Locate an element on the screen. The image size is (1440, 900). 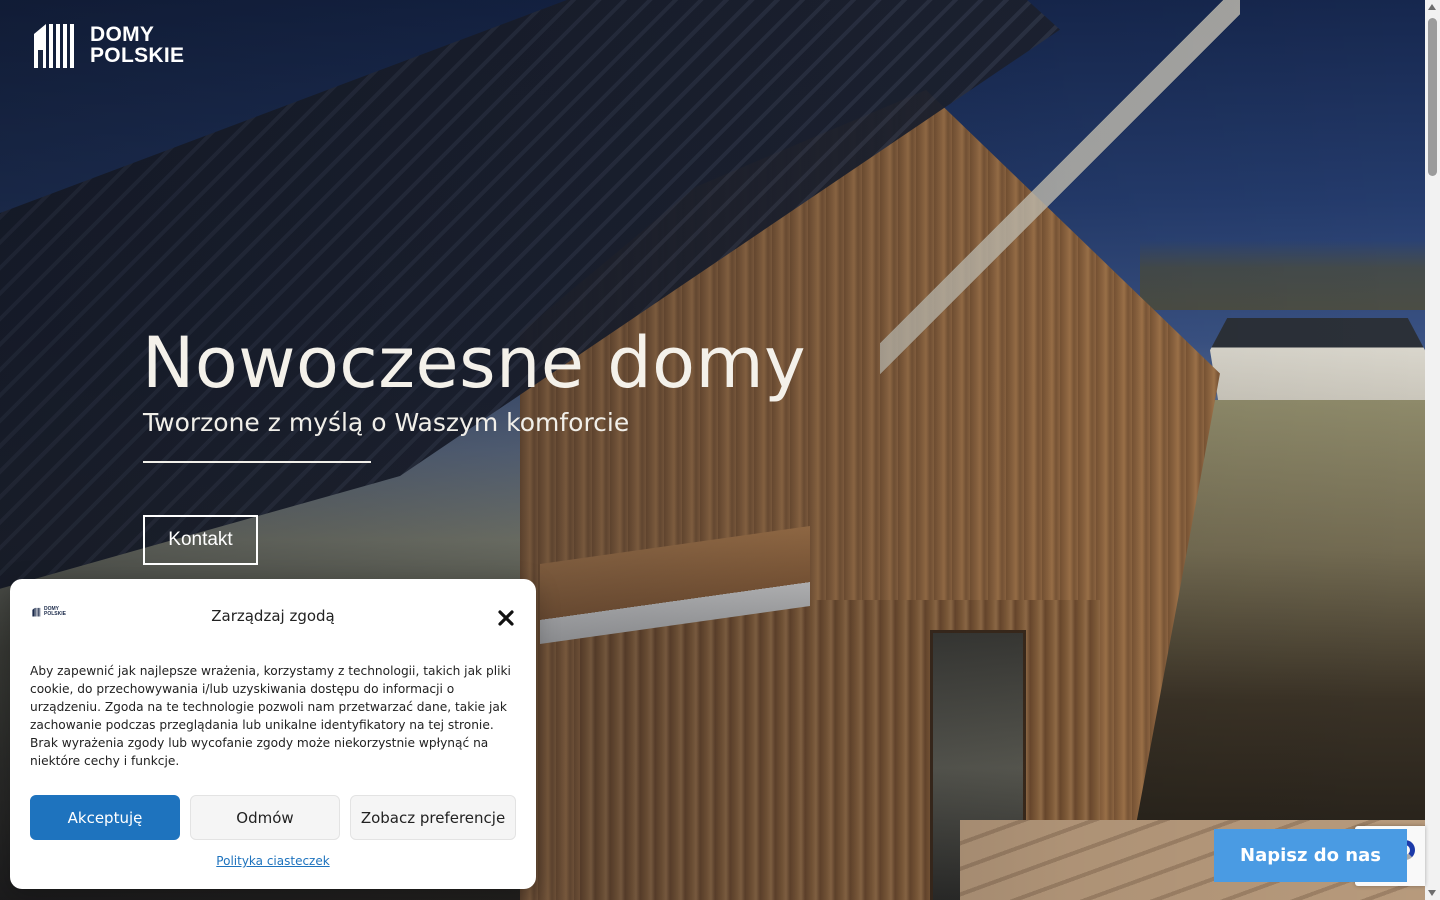
deny-button: Odmów is located at coordinates (265, 817).